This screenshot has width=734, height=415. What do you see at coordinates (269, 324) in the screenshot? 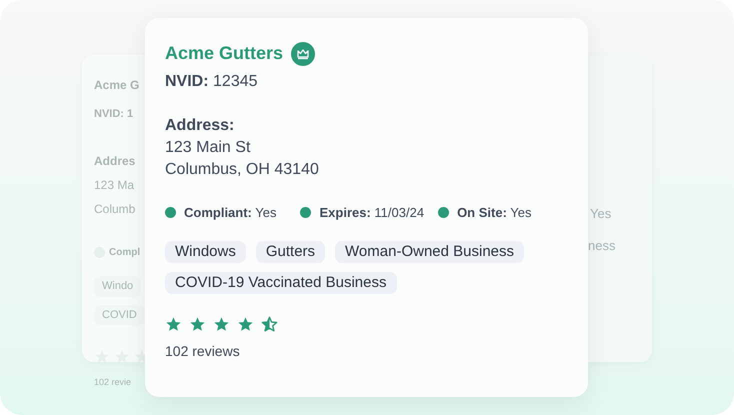
I see `half-star-icon` at bounding box center [269, 324].